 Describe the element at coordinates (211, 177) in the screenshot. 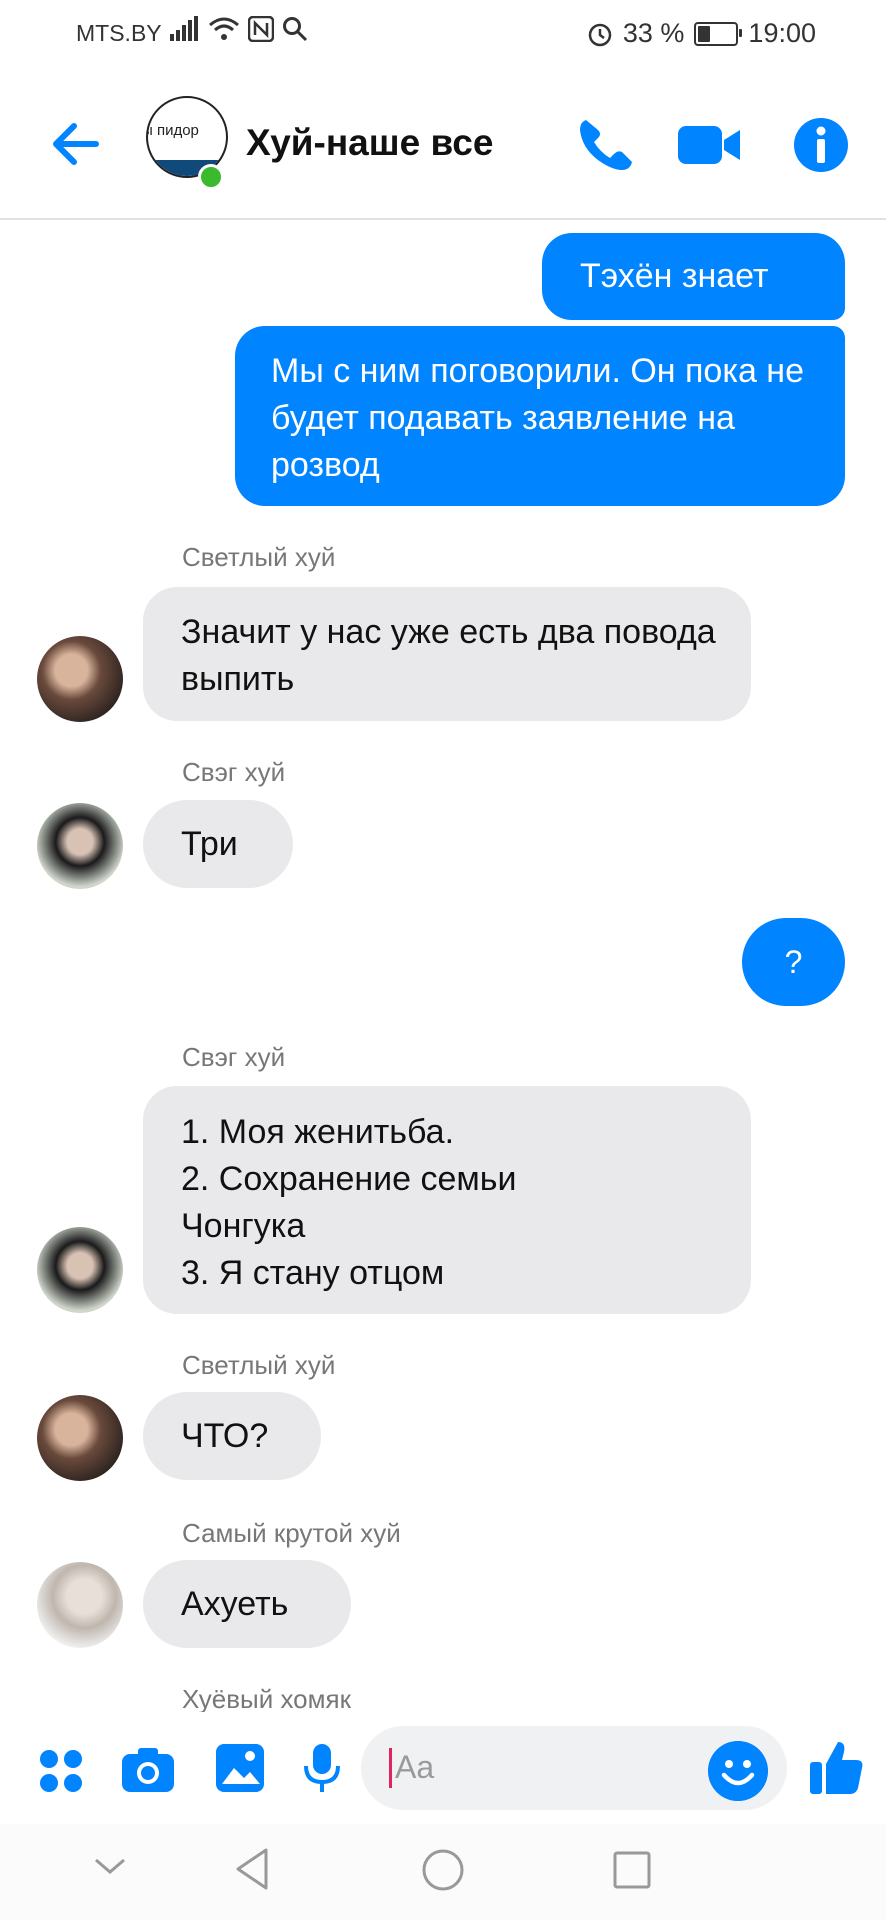

I see `online-indicator` at that location.